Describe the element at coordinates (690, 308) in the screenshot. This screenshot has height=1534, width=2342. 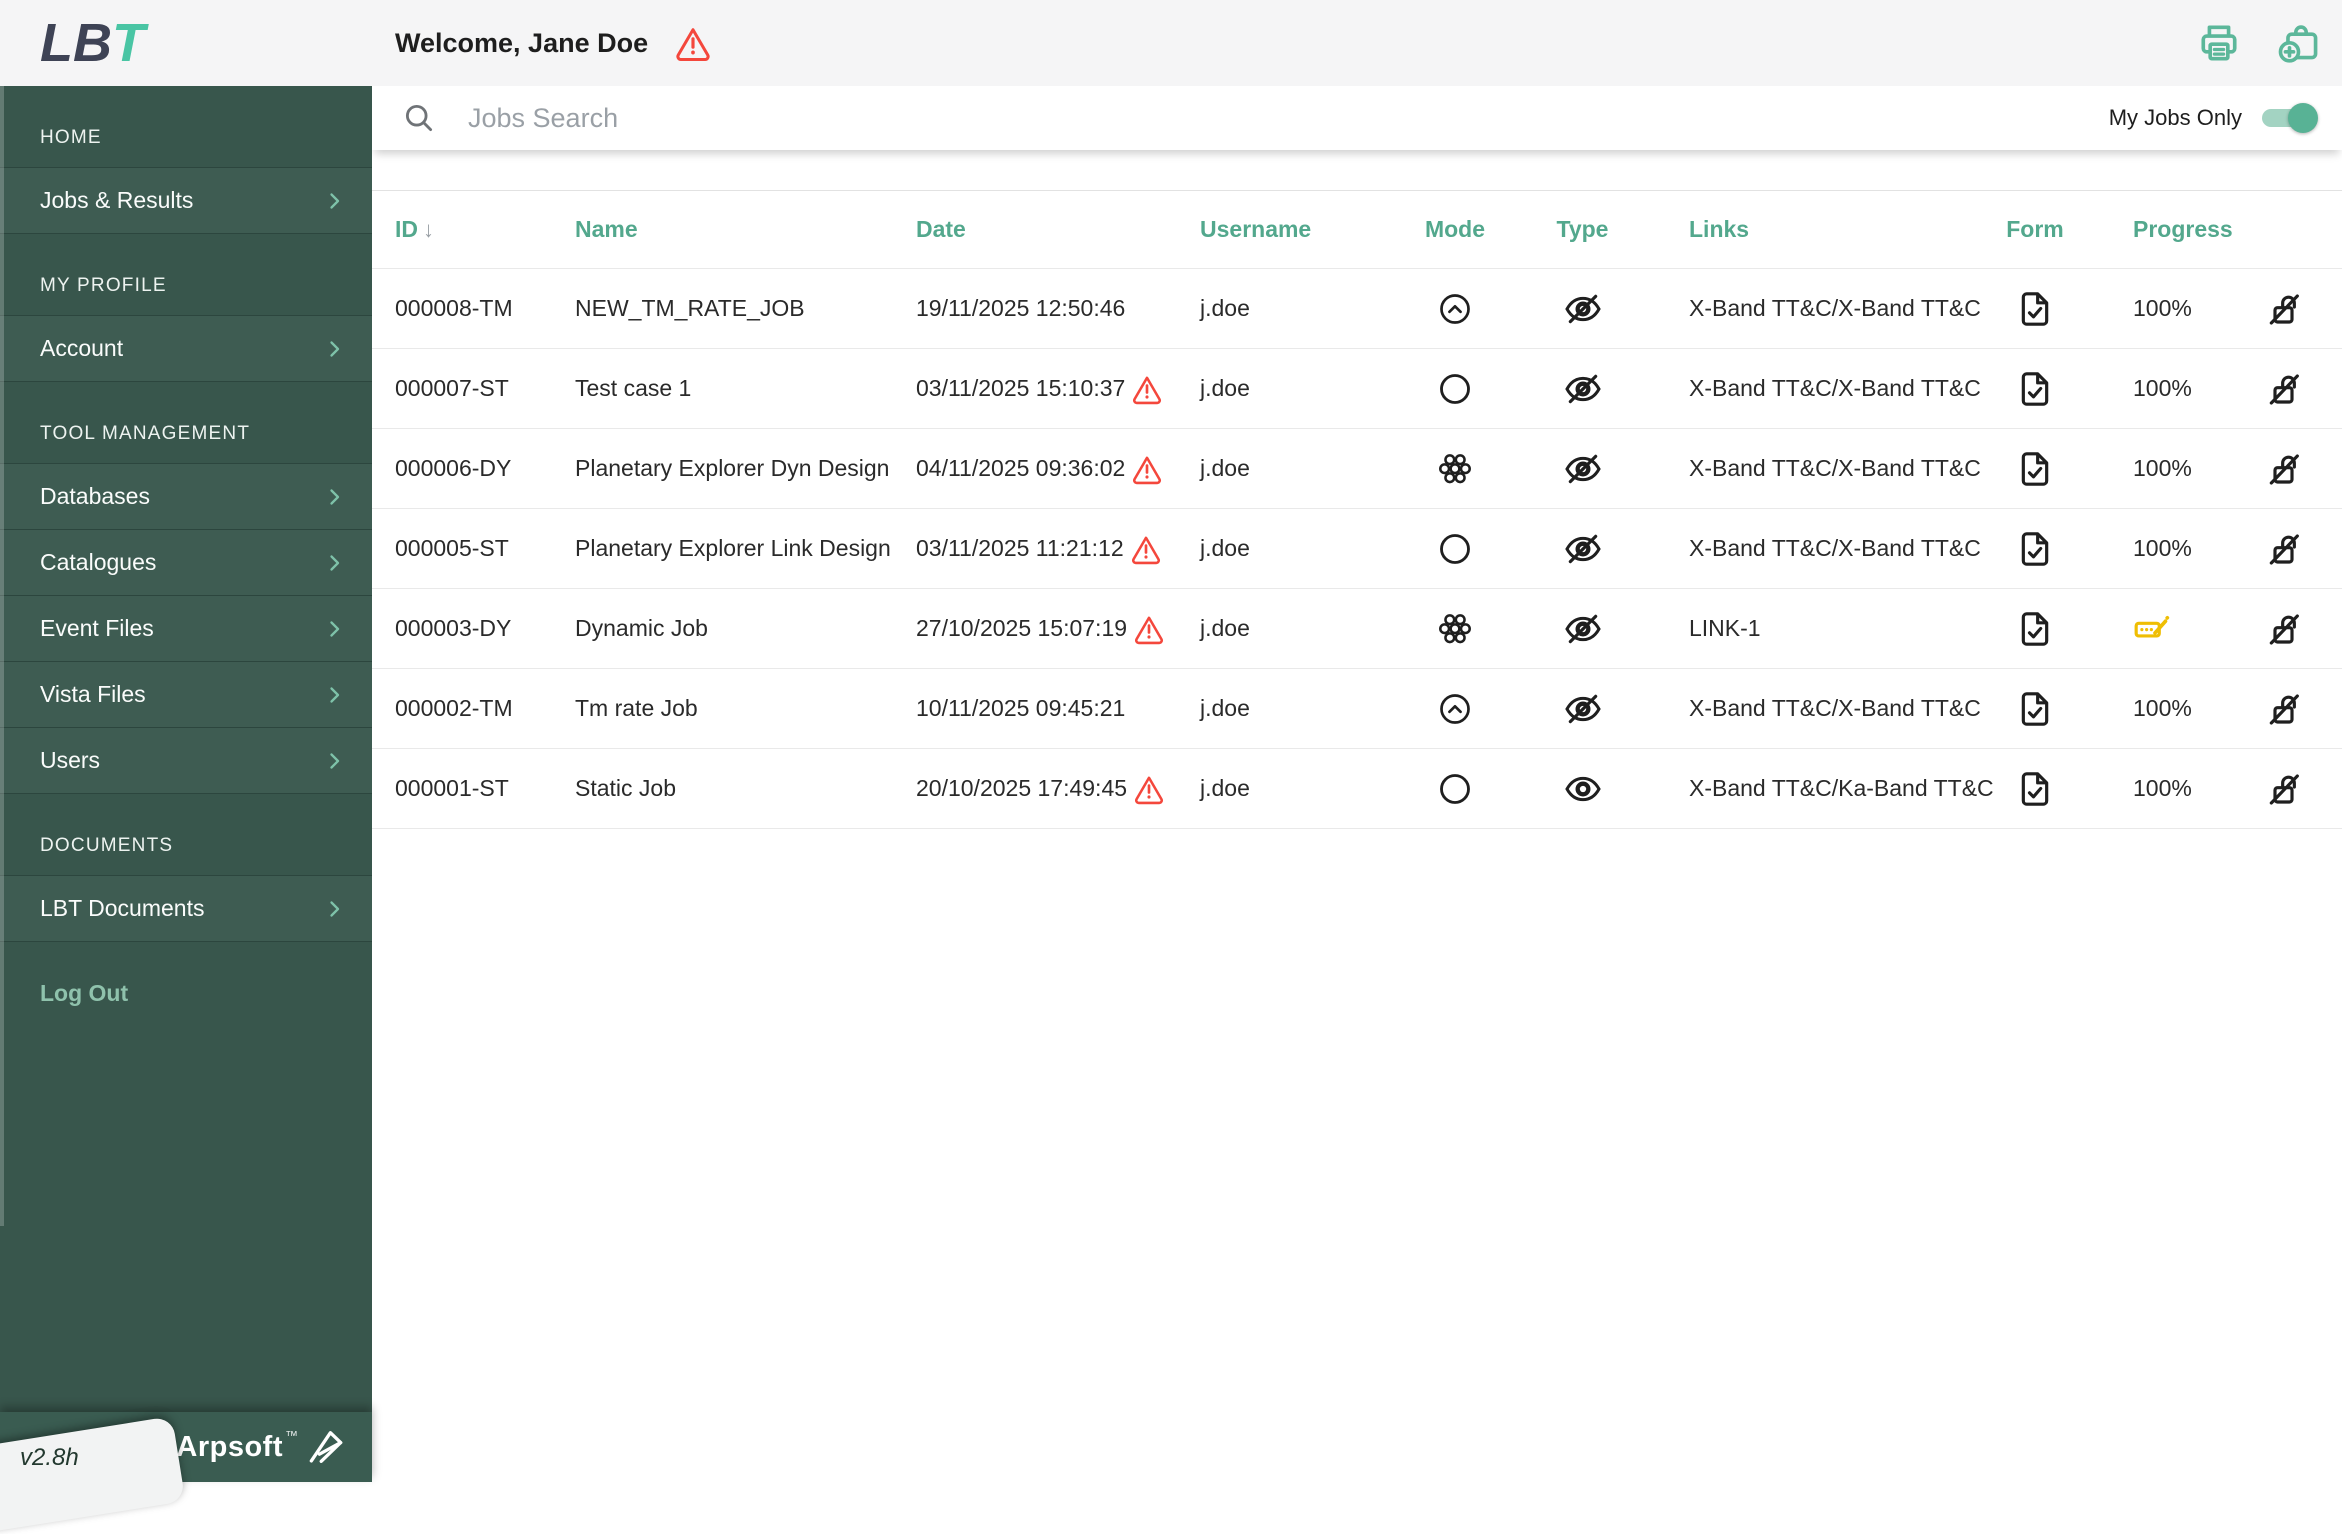
I see `job-name: NEW_TM_RATE_JOB` at that location.